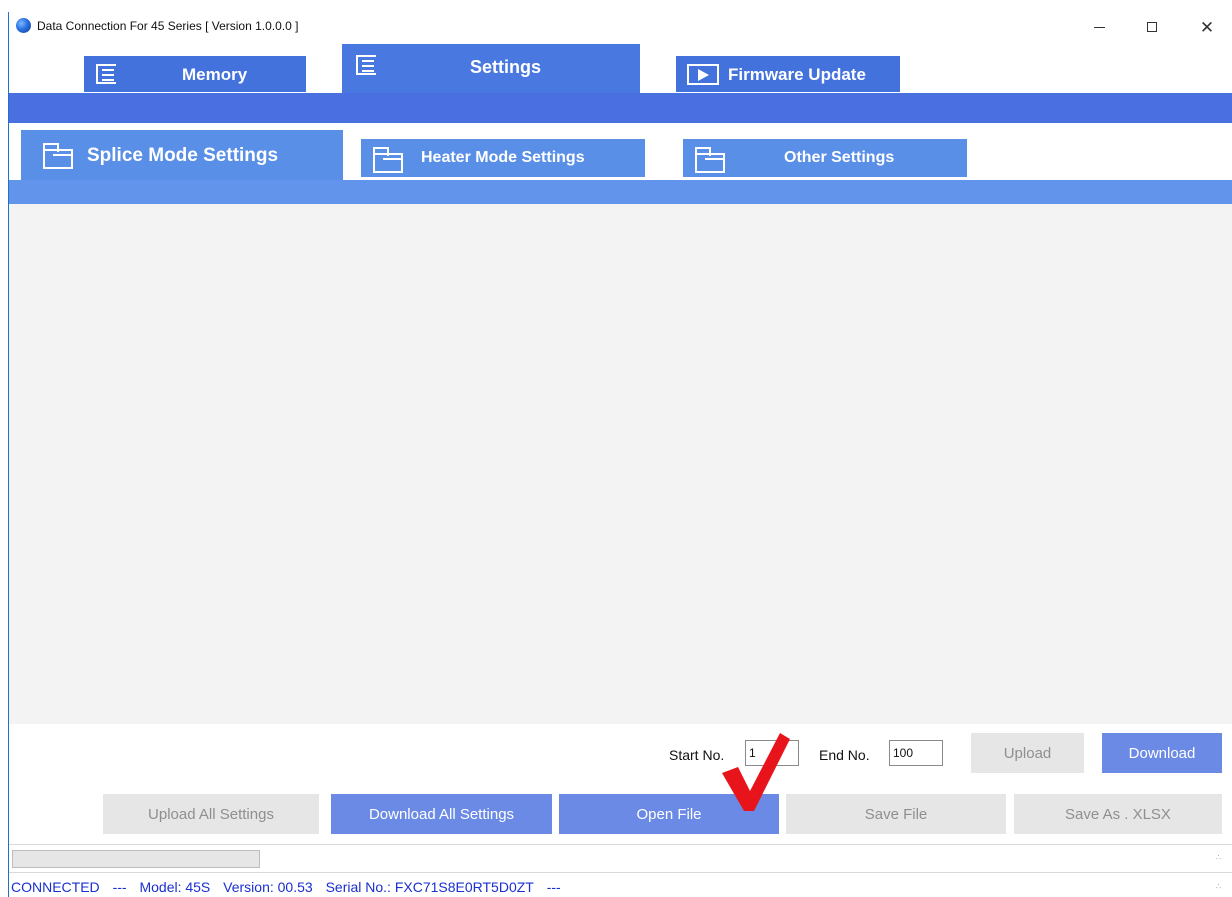  What do you see at coordinates (506, 67) in the screenshot?
I see `tab-settings-label: Settings` at bounding box center [506, 67].